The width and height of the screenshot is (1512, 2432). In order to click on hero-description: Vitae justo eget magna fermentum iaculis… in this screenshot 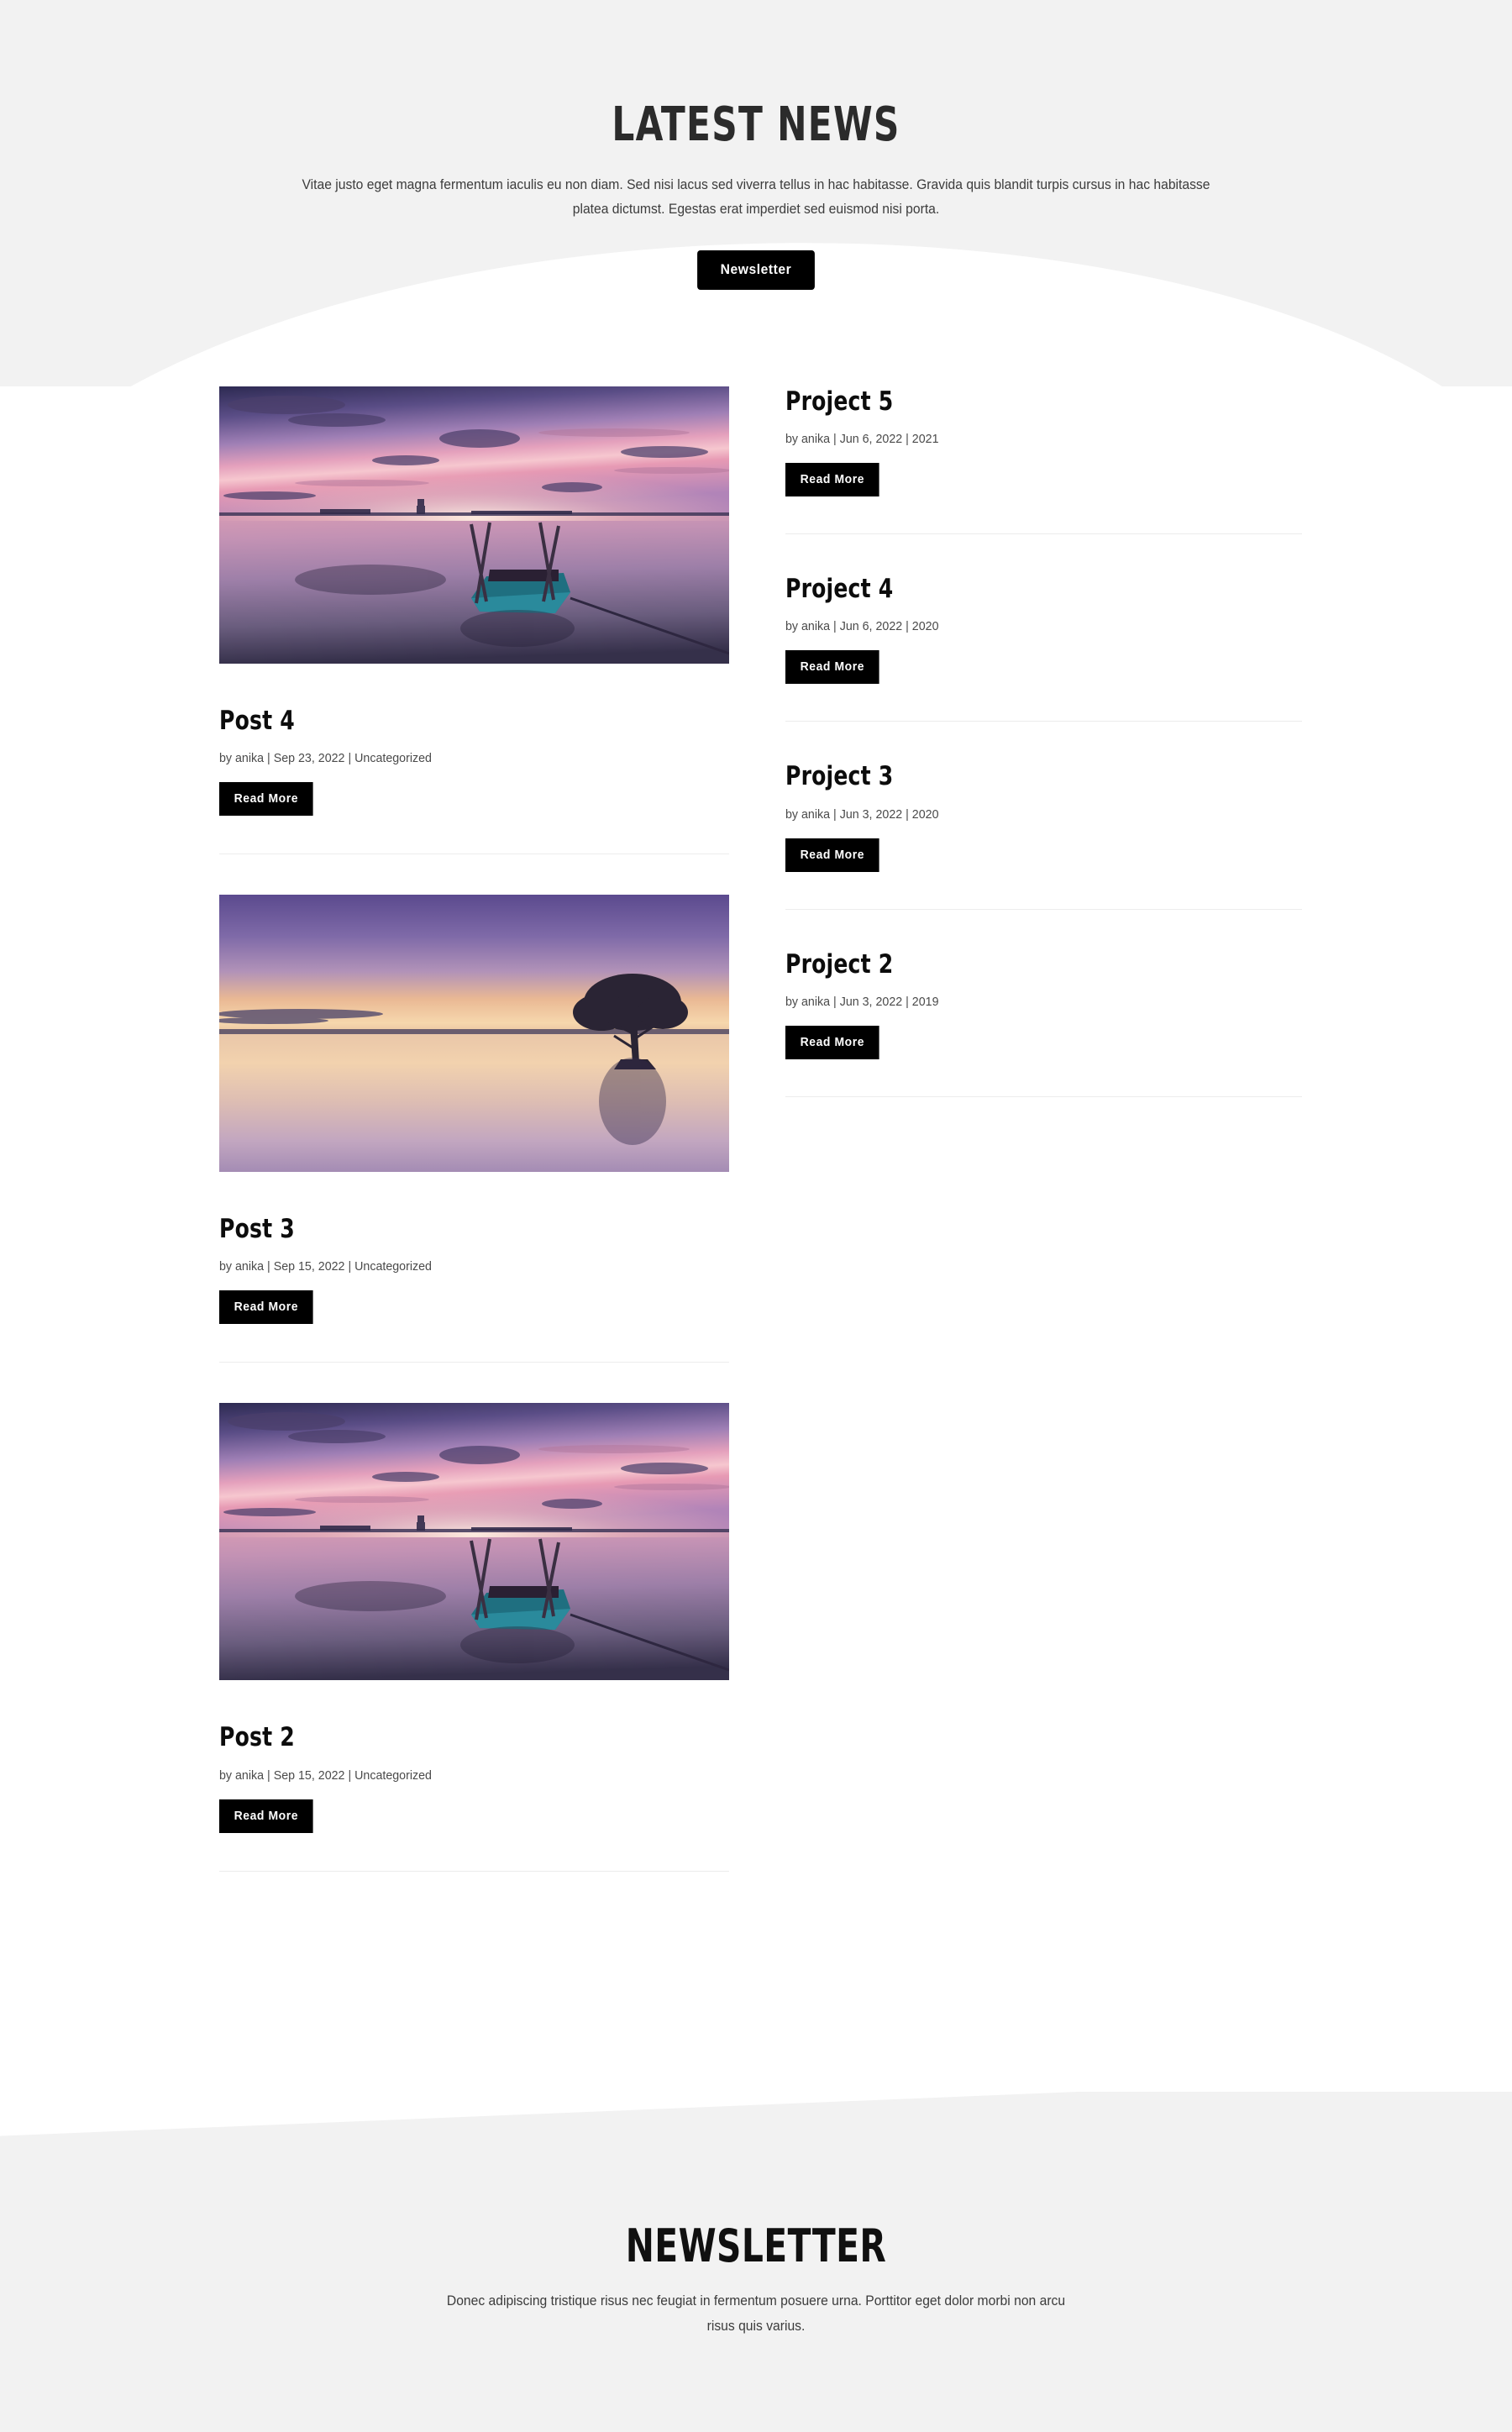, I will do `click(756, 196)`.